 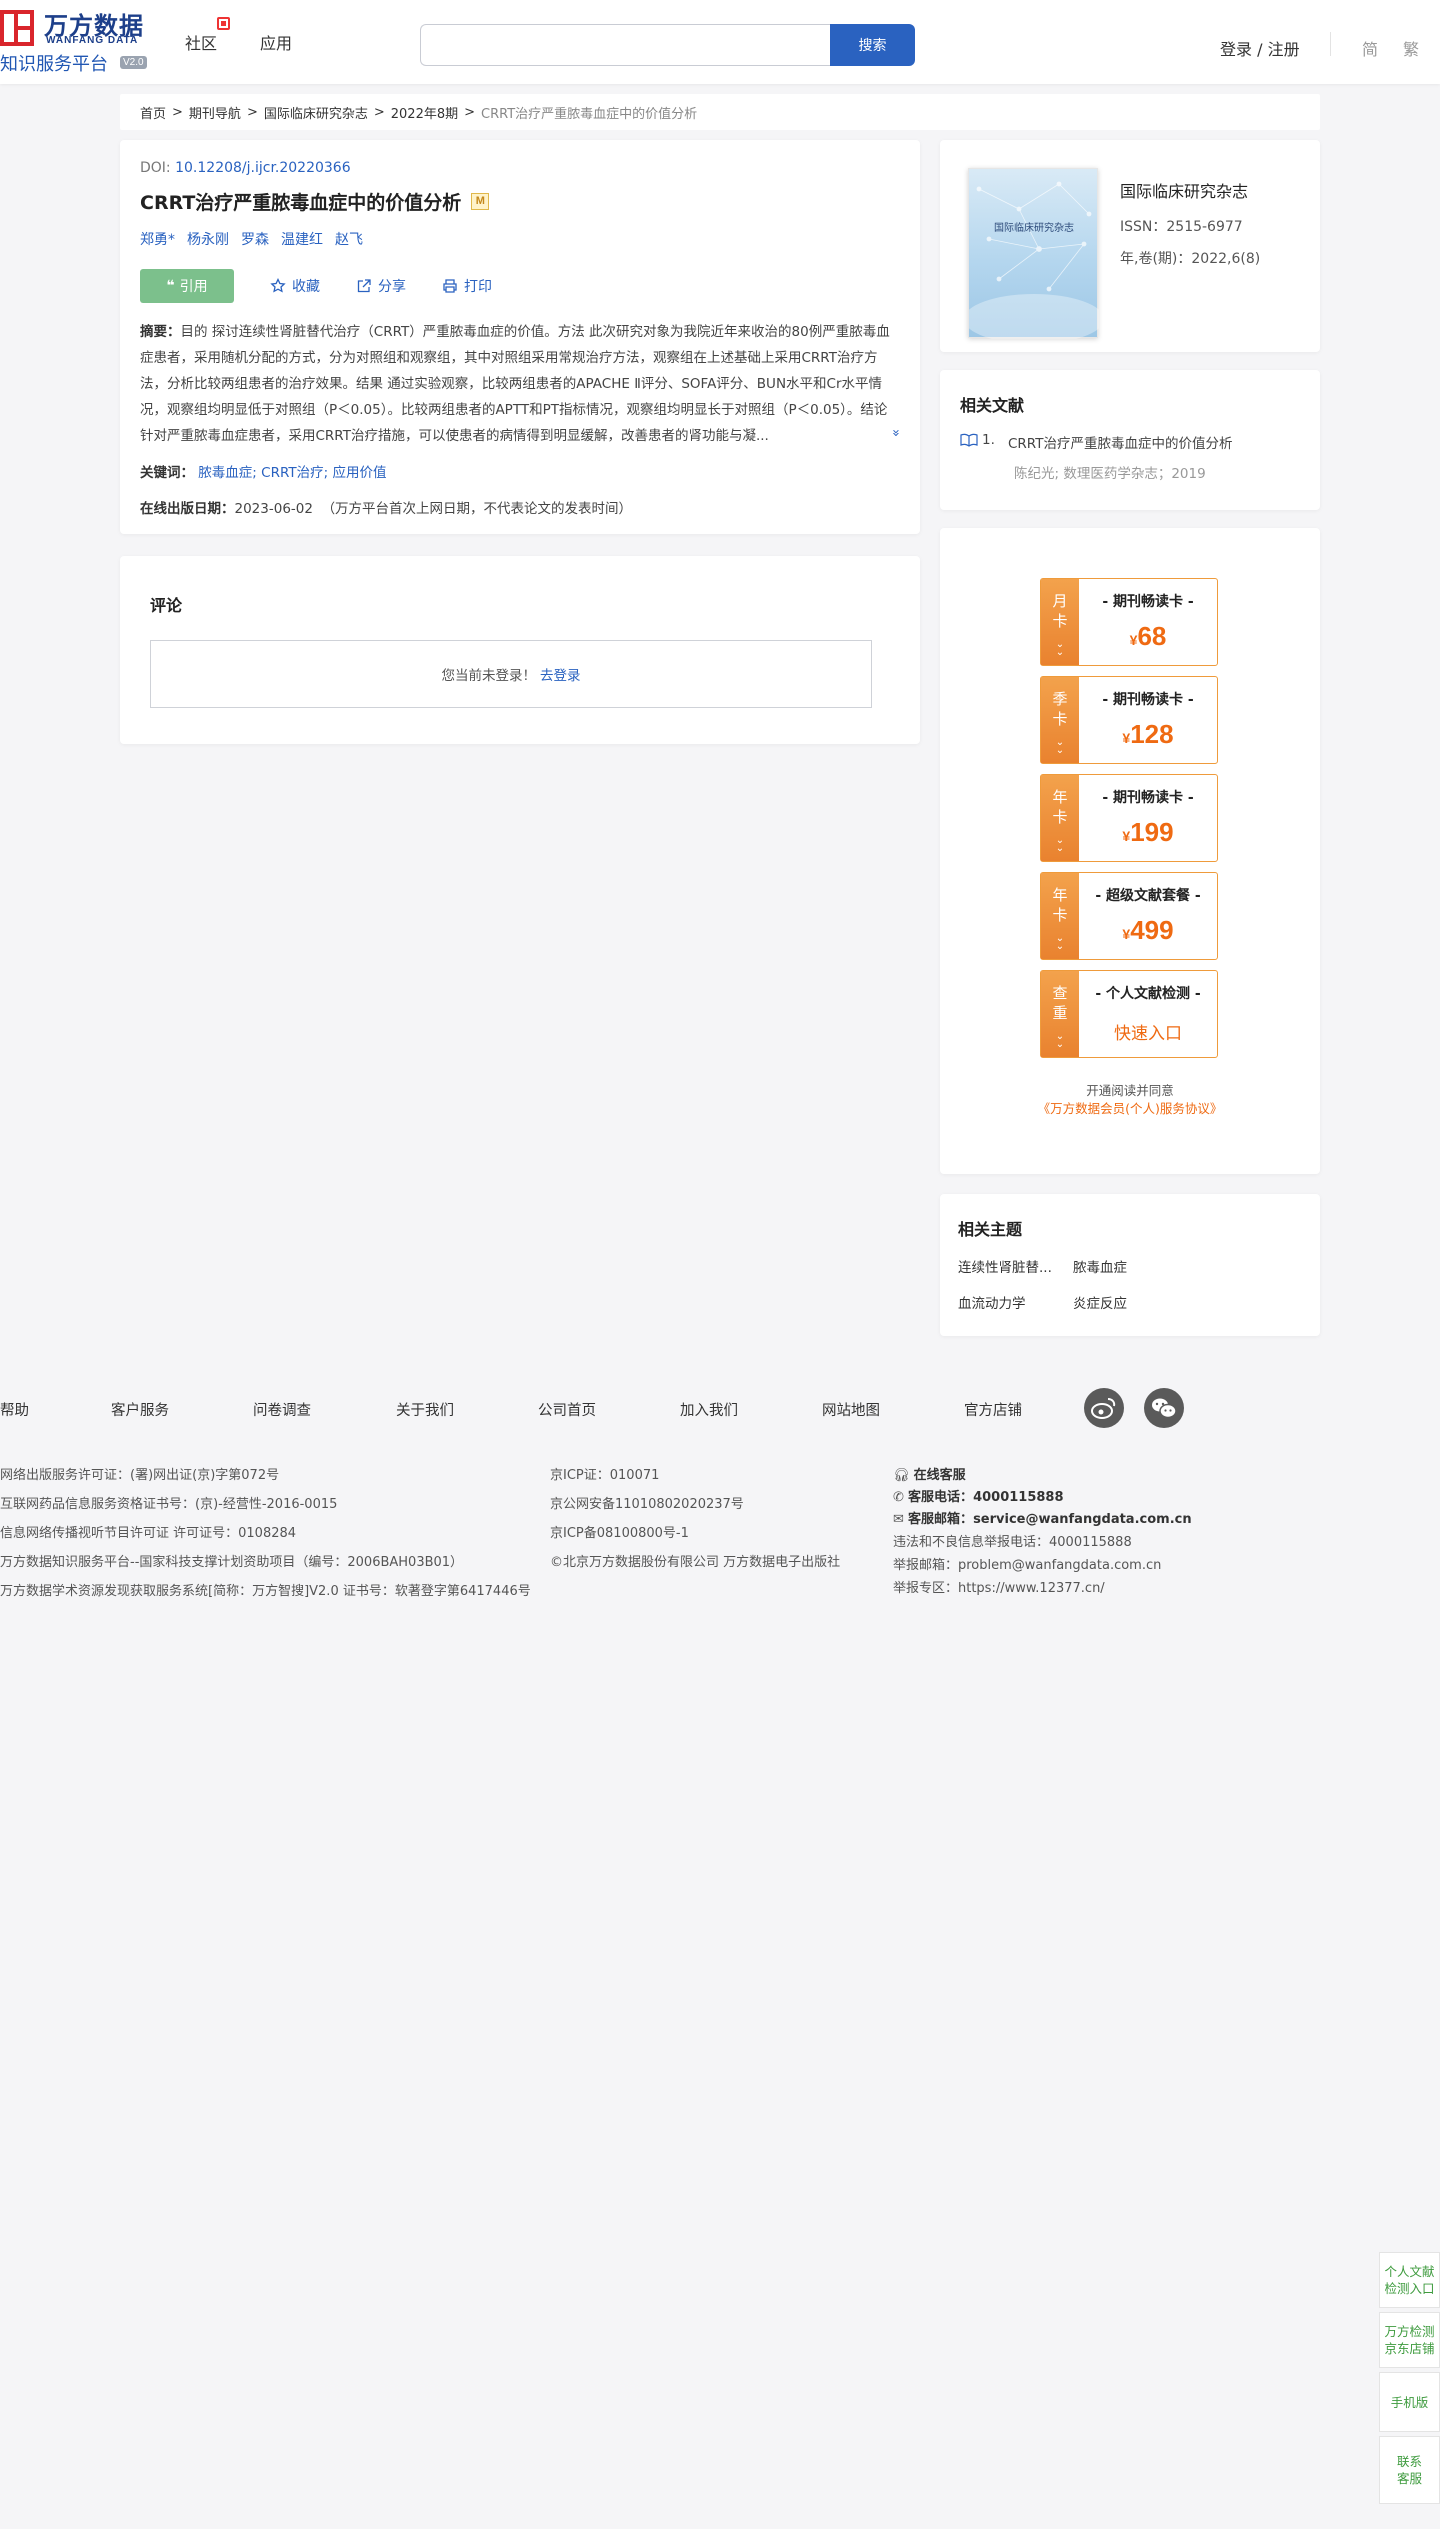 What do you see at coordinates (424, 112) in the screenshot?
I see `breadcrumb-issue: 2022年8期` at bounding box center [424, 112].